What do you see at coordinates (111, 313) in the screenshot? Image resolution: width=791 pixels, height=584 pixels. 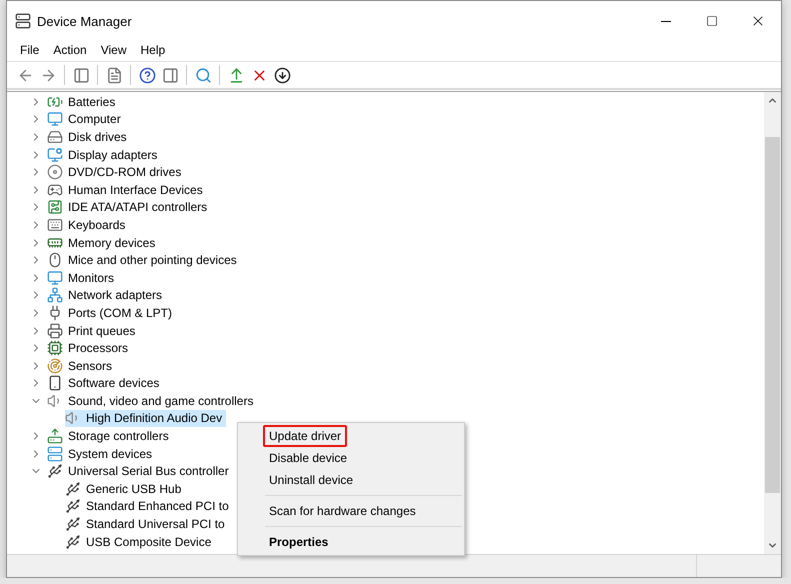 I see `tree-item: Ports (COM & LPT)` at bounding box center [111, 313].